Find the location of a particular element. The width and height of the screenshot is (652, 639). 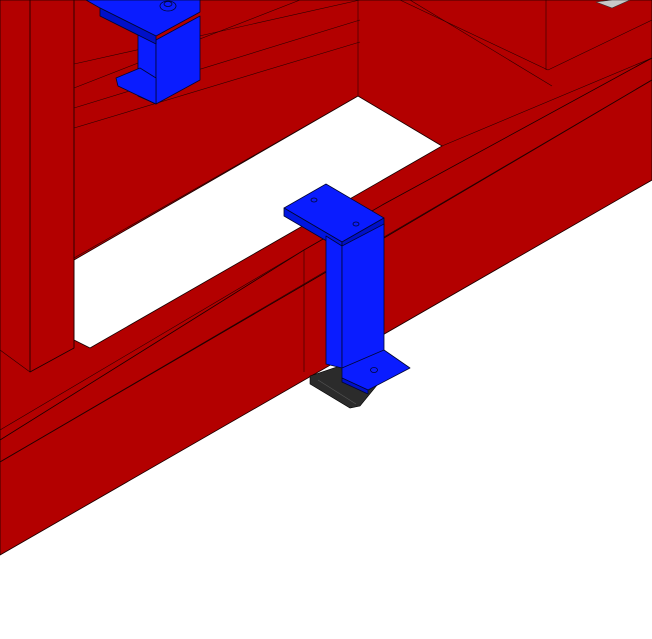

bolt-head-icon is located at coordinates (168, 6).